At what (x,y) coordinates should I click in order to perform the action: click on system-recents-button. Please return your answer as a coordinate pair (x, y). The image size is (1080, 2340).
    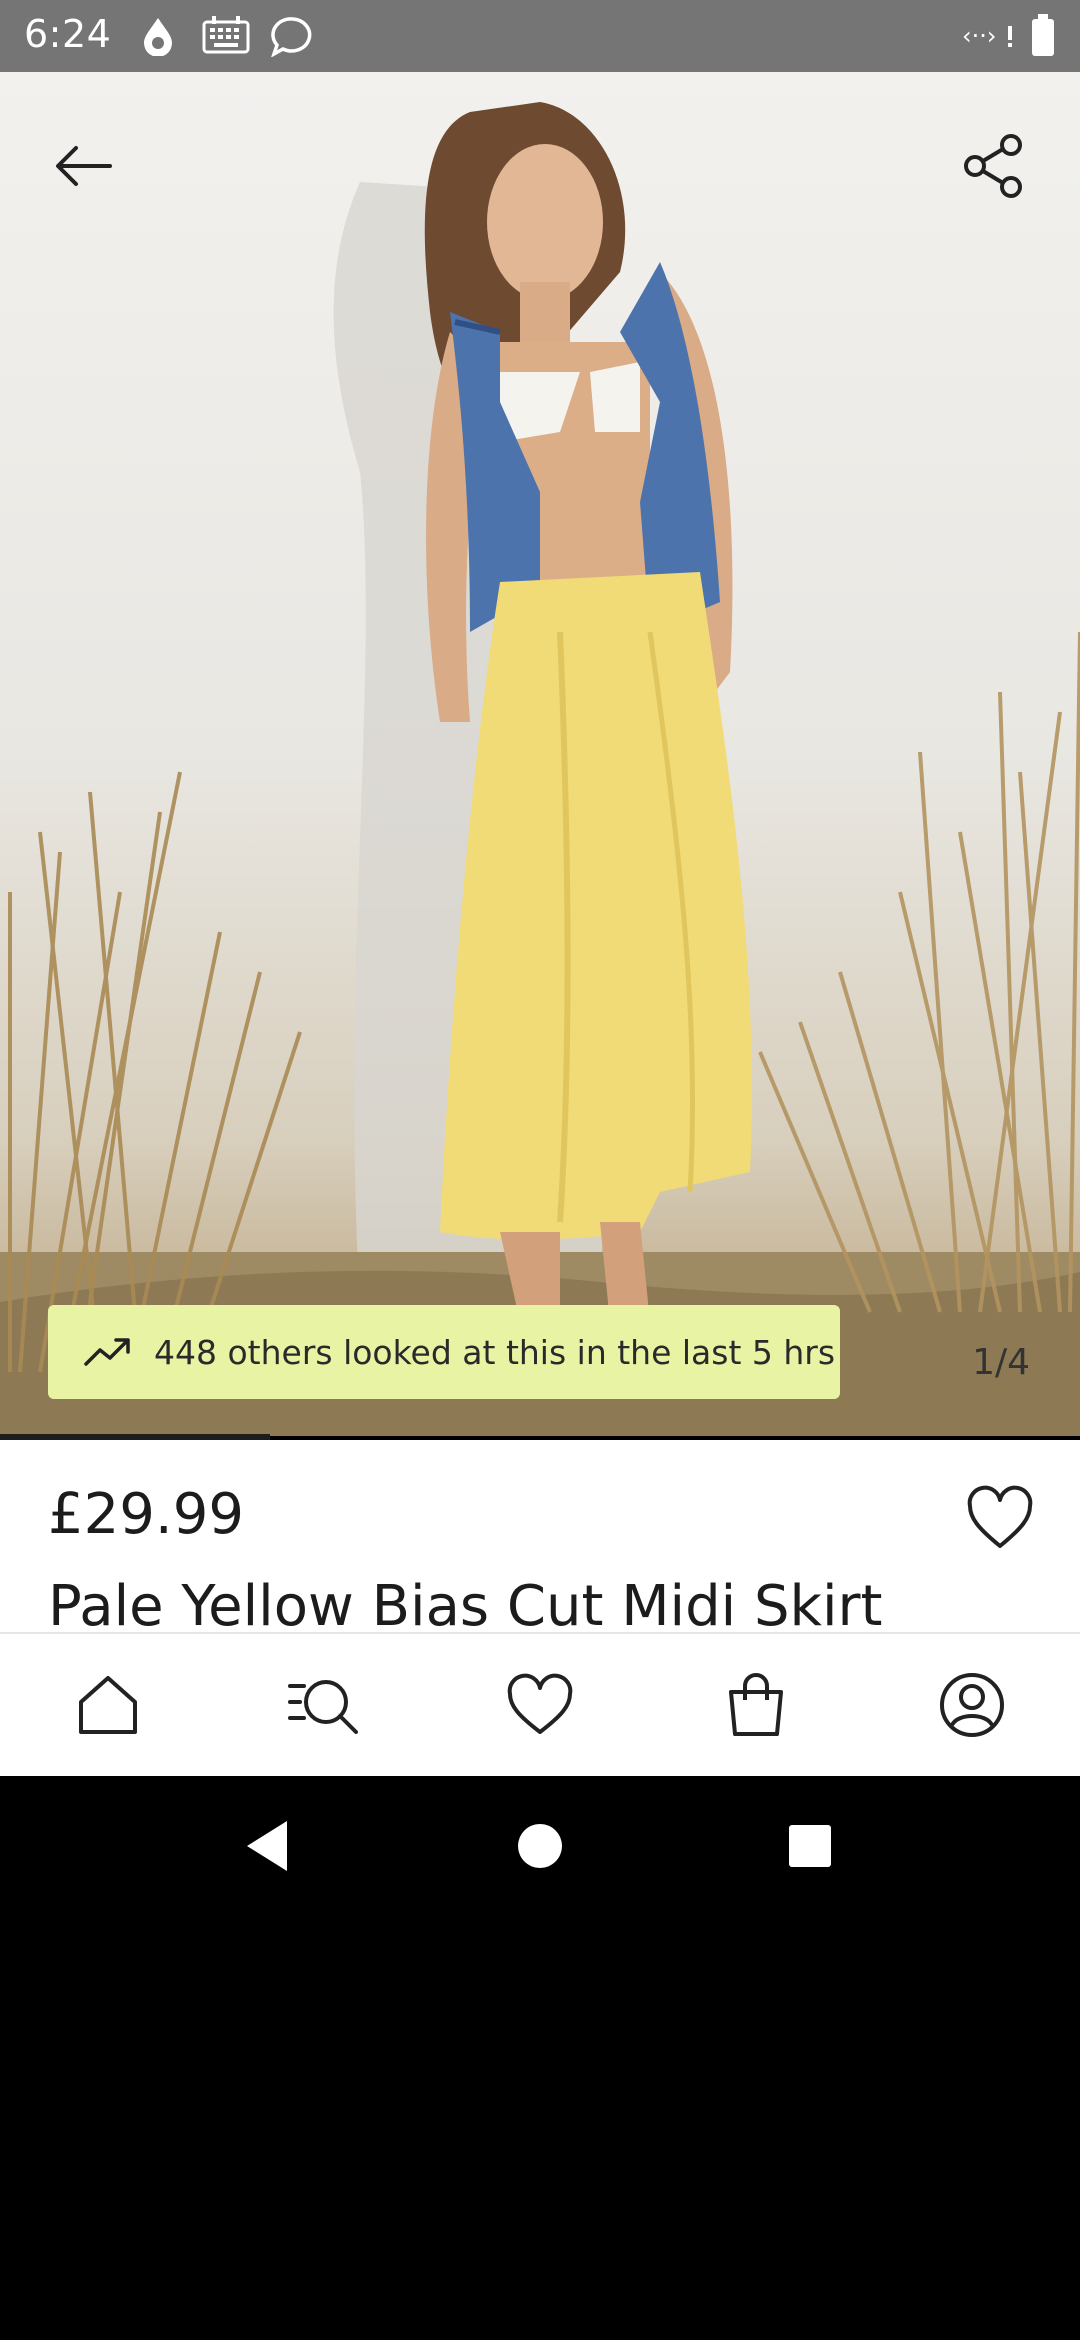
    Looking at the image, I should click on (810, 1846).